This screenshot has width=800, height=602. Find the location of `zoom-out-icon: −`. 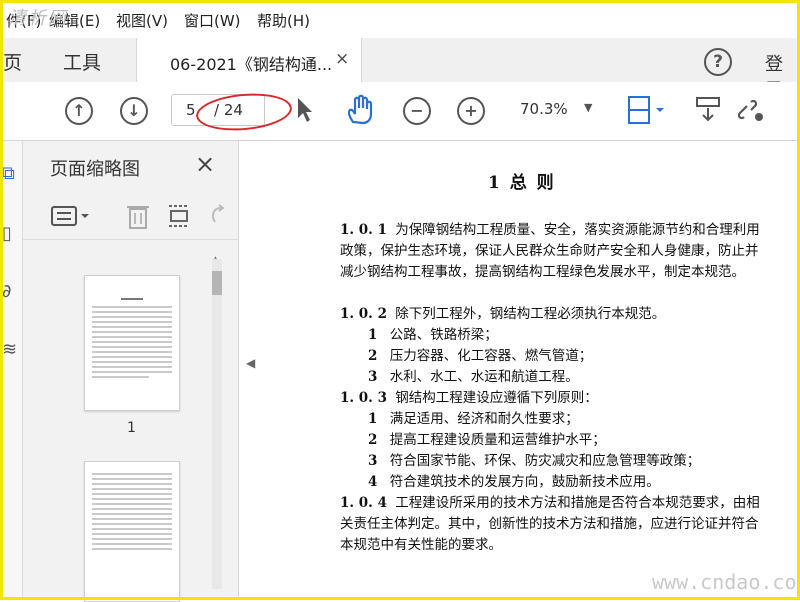

zoom-out-icon: − is located at coordinates (417, 111).